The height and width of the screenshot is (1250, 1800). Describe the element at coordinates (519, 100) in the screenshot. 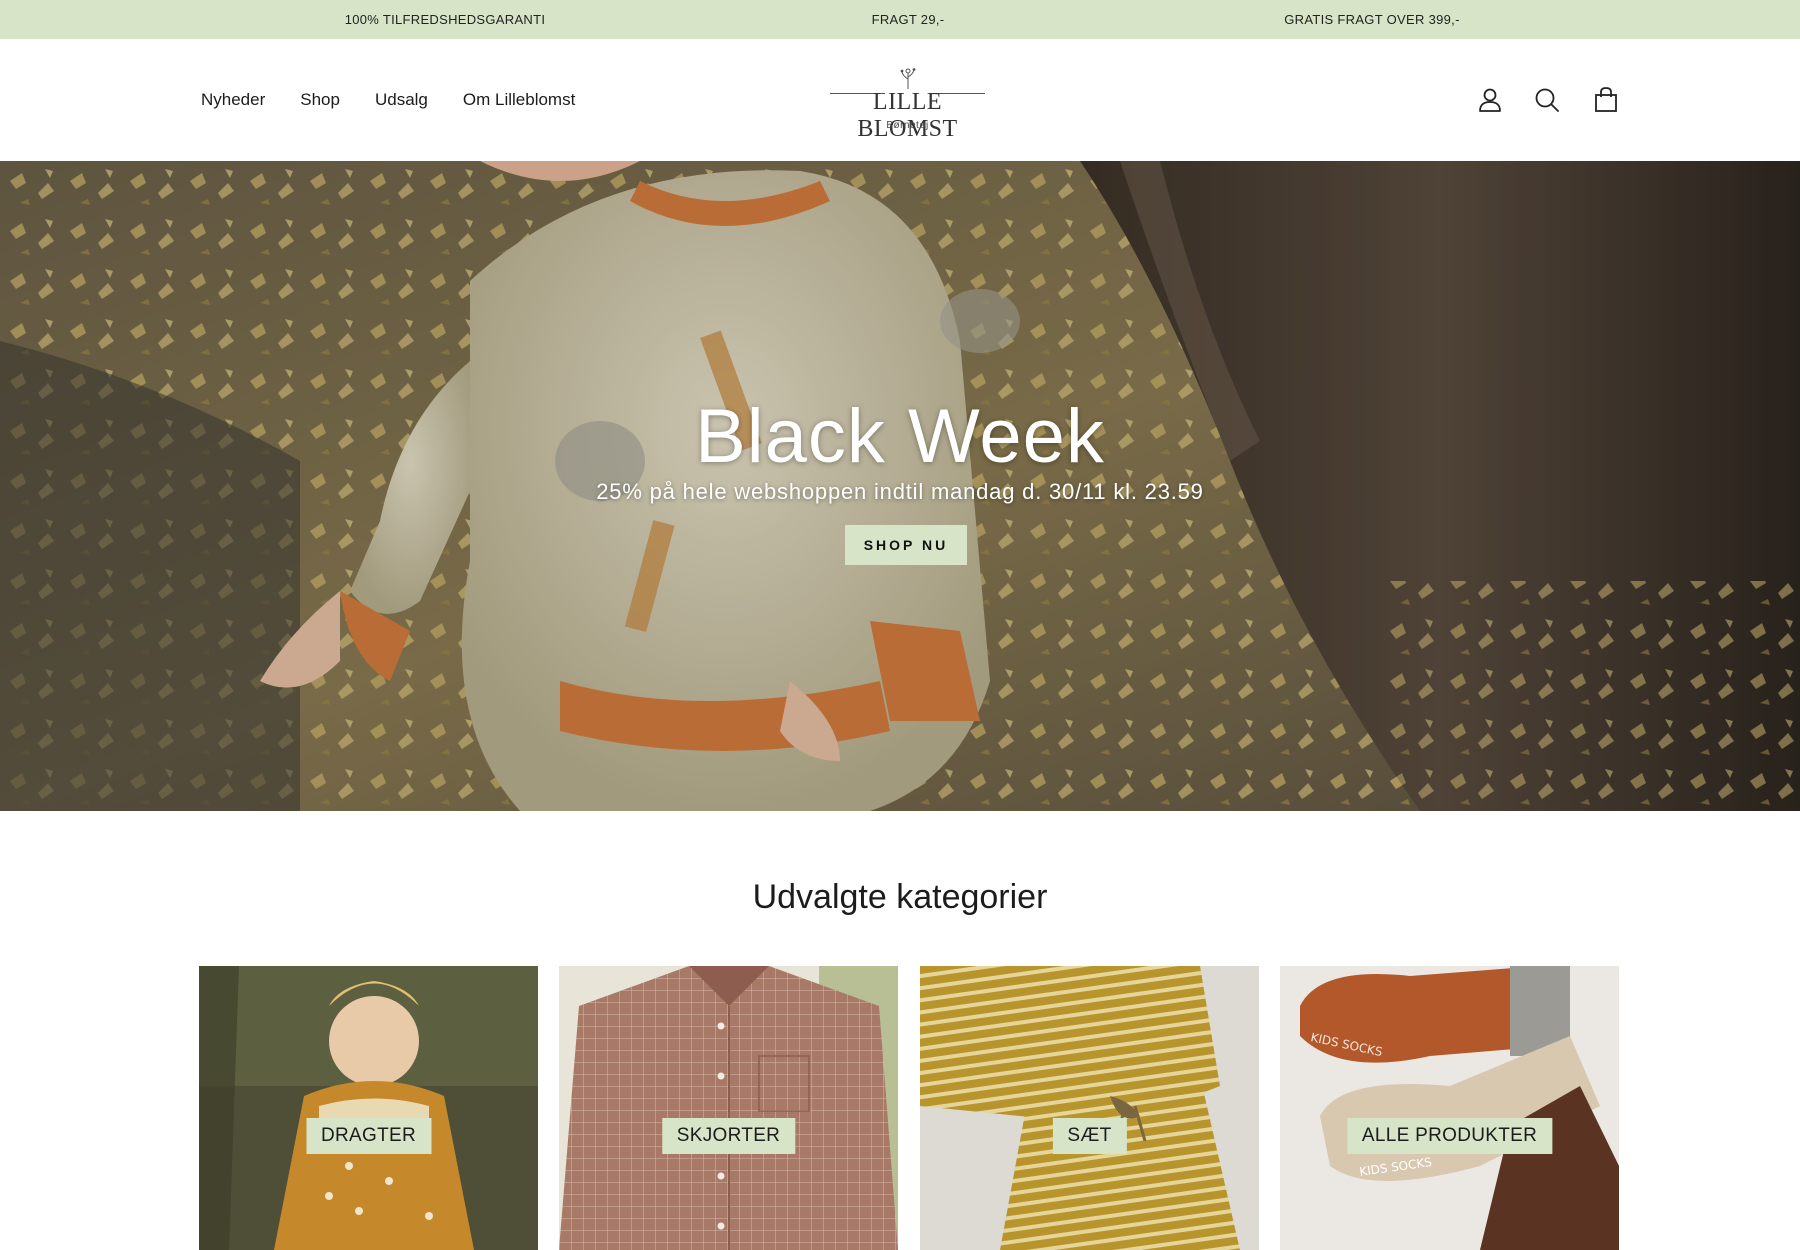

I see `nav-item-about: Om Lilleblomst` at that location.